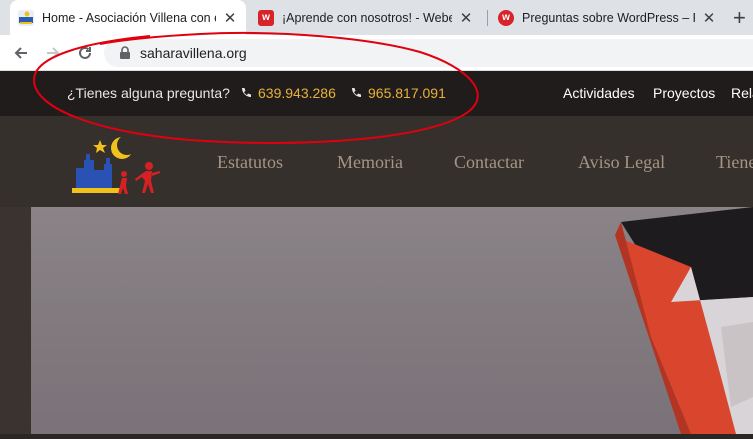  I want to click on browser-tab-webempresa: w ¡Aprende con nosotros! - Weben ✕, so click(366, 17).